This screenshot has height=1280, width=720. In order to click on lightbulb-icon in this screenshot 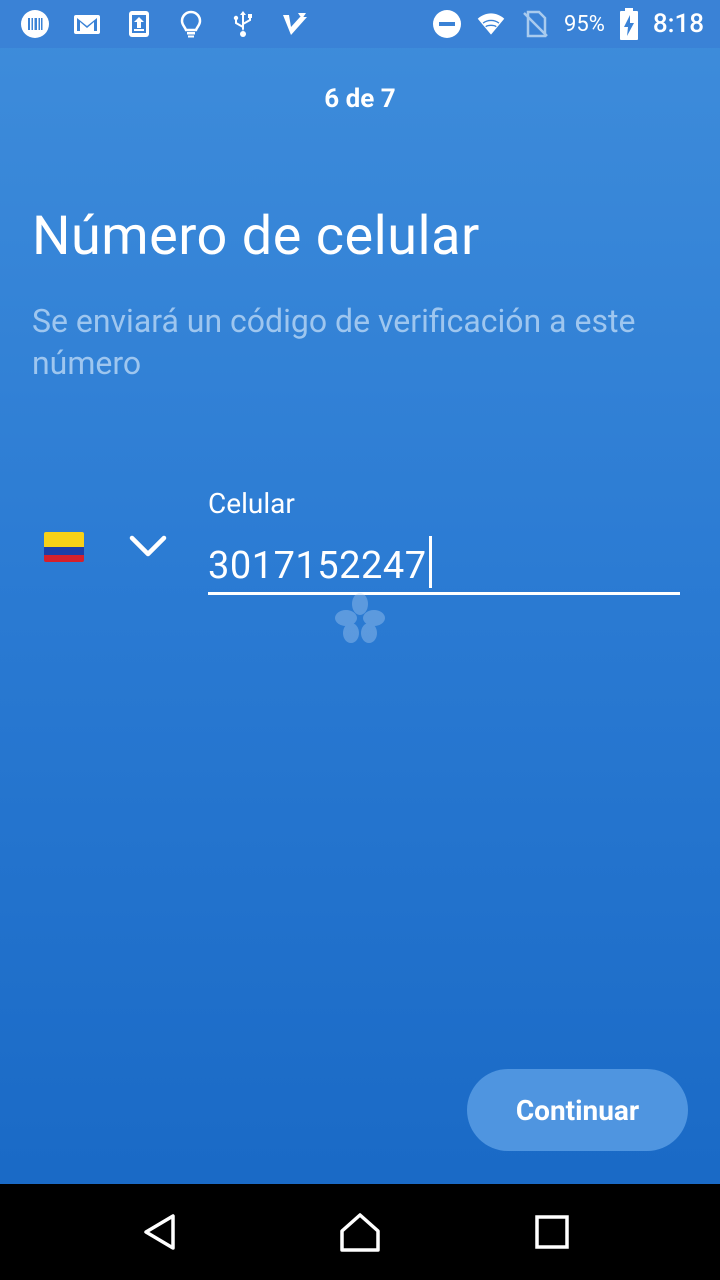, I will do `click(191, 24)`.